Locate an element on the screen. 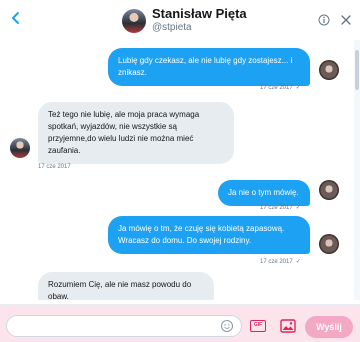 This screenshot has width=360, height=342. contact-handle: @stpieta is located at coordinates (172, 27).